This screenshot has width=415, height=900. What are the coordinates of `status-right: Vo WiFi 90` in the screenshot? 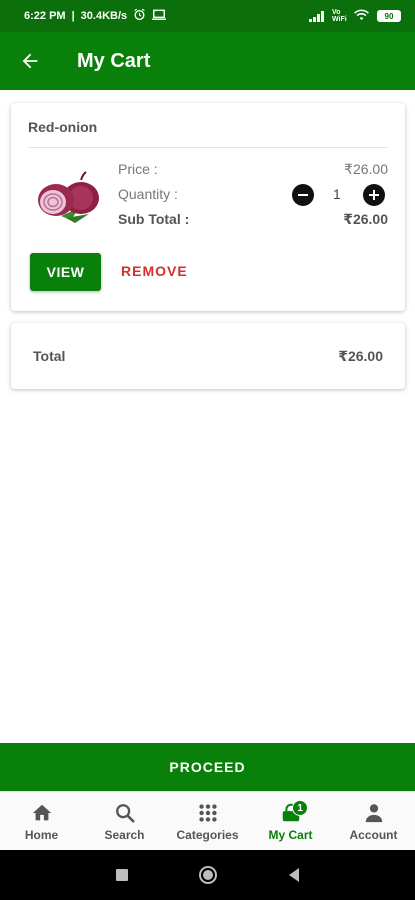 It's located at (355, 16).